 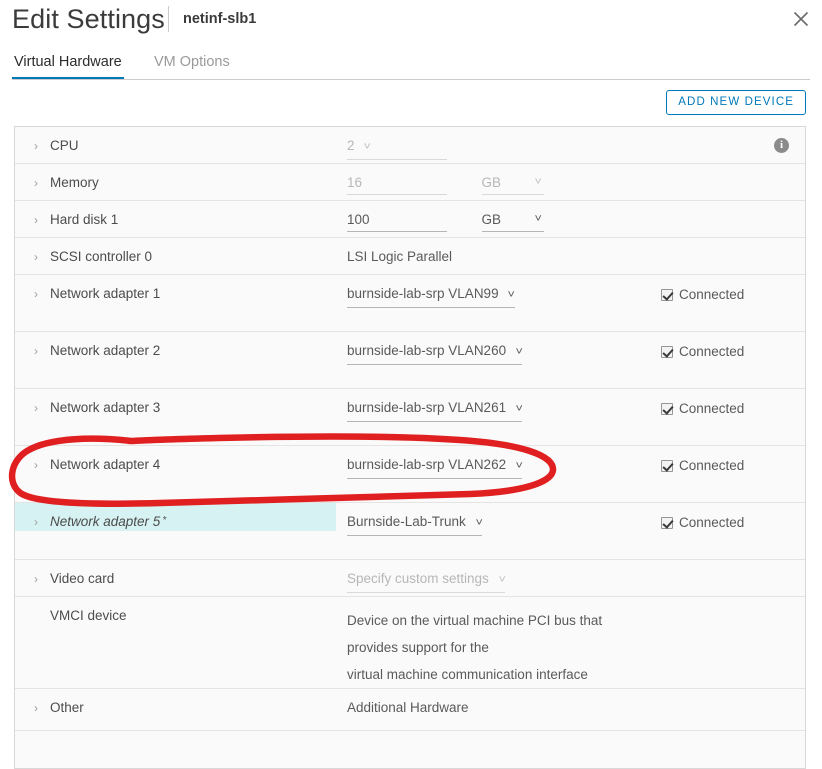 I want to click on device-label-cell: › SCSI controller 0, so click(x=175, y=252).